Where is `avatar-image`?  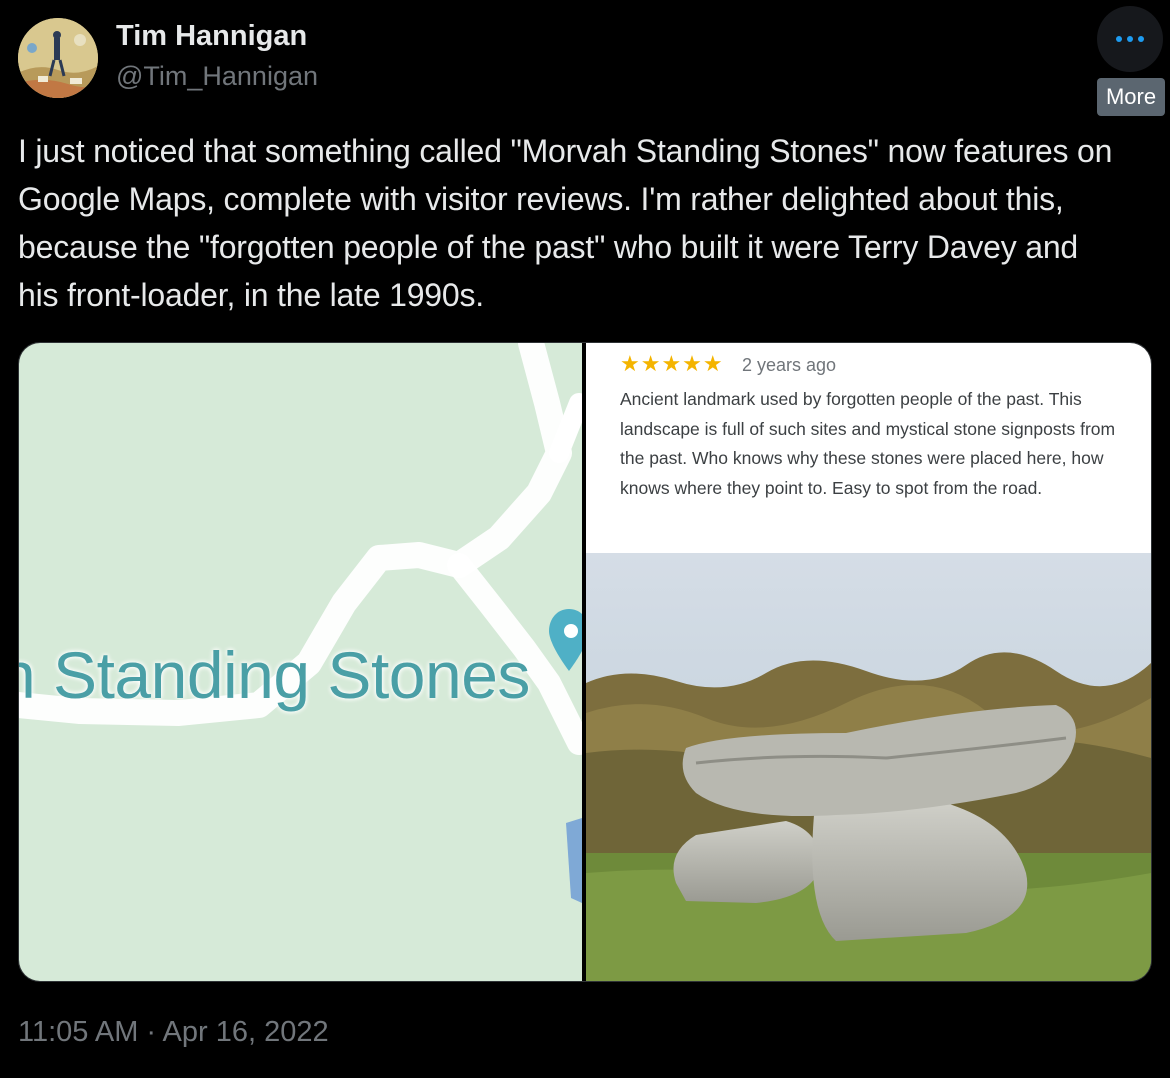 avatar-image is located at coordinates (58, 58).